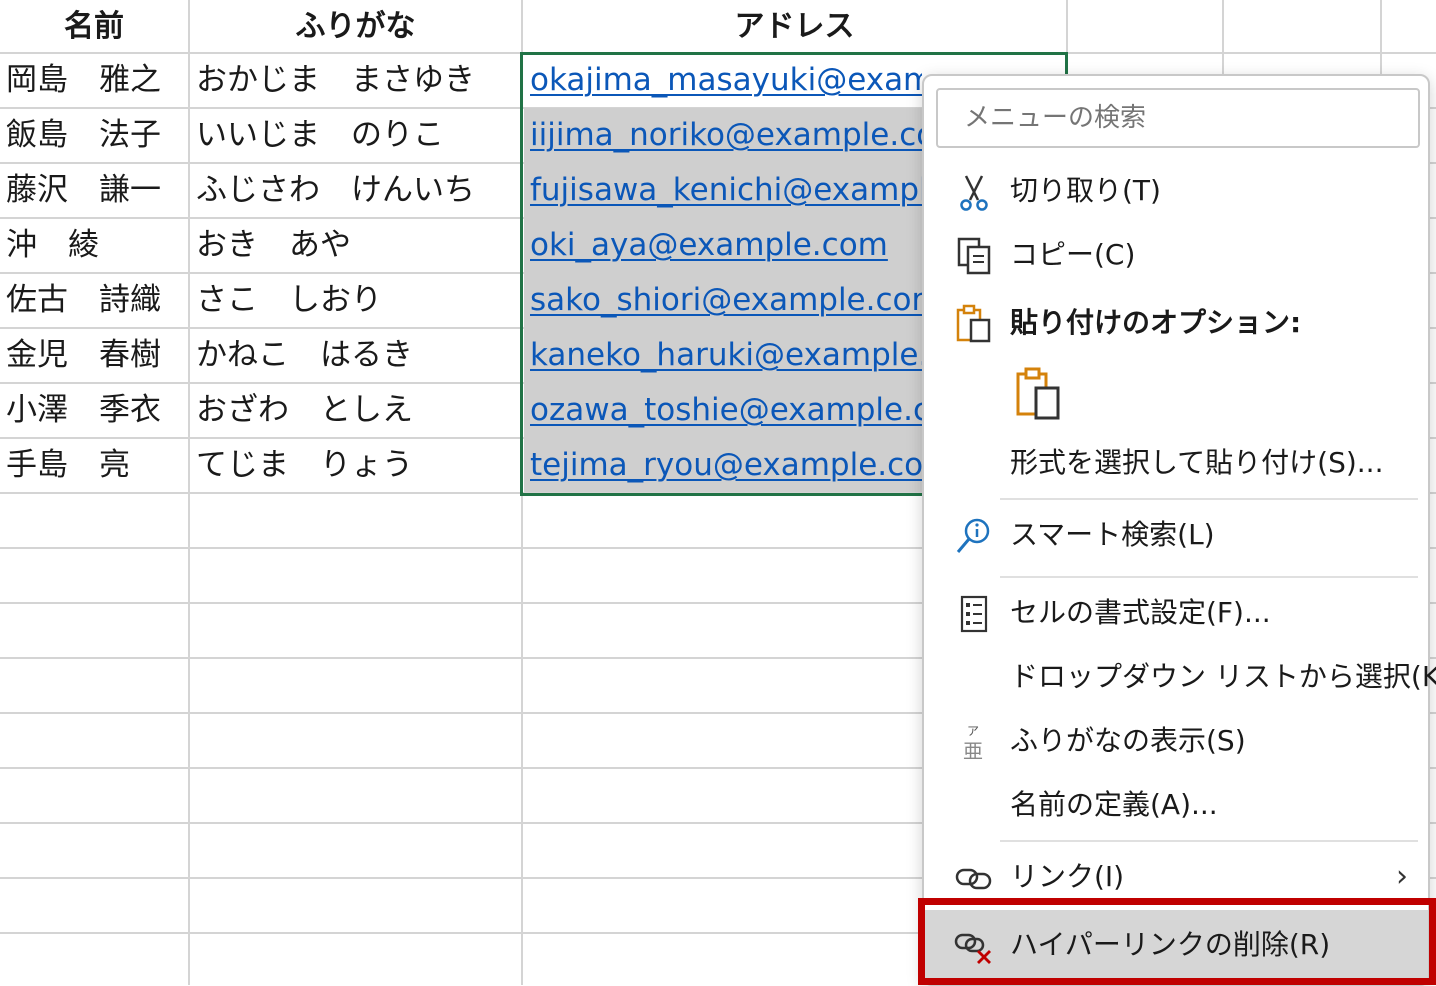 This screenshot has height=986, width=1436. I want to click on kana-cell: おかじま まさゆき, so click(357, 80).